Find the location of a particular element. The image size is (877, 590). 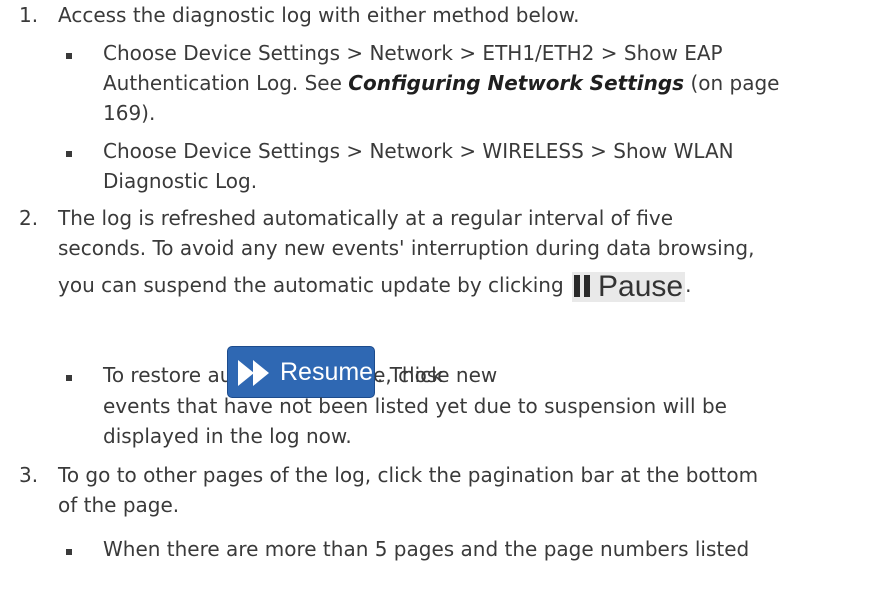

step-text: . is located at coordinates (688, 285).